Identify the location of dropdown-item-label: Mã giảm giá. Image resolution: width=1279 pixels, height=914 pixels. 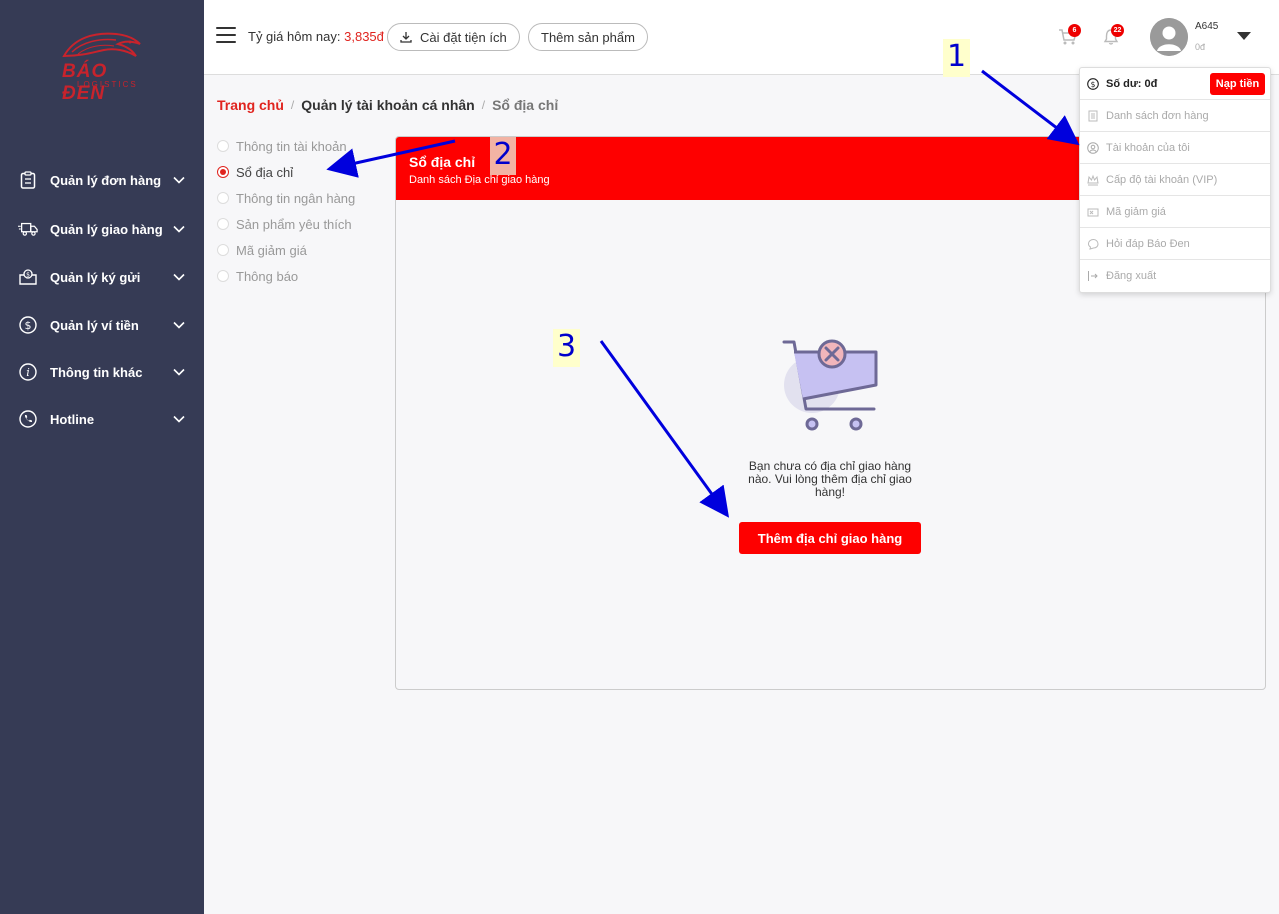
(1136, 211).